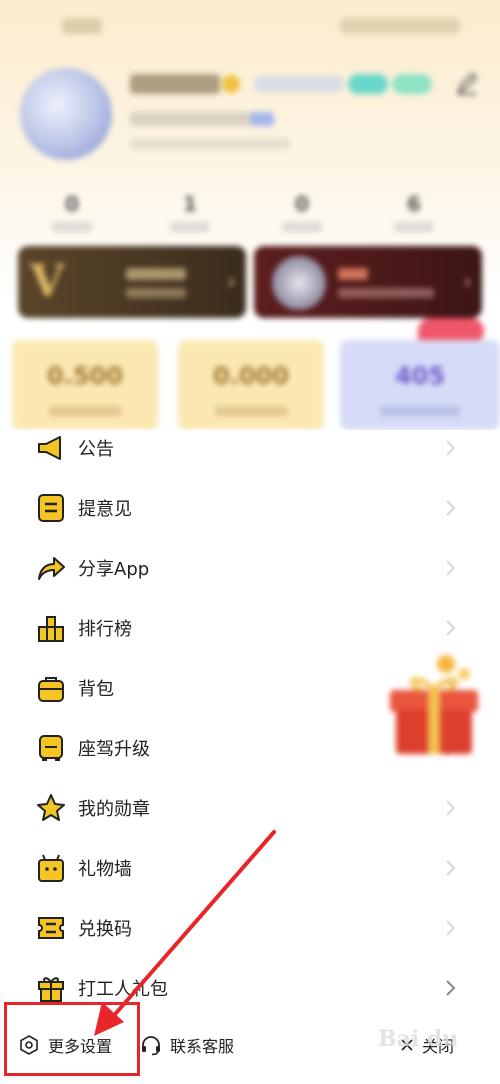 The height and width of the screenshot is (1084, 500). What do you see at coordinates (420, 376) in the screenshot?
I see `wallet-value: 405` at bounding box center [420, 376].